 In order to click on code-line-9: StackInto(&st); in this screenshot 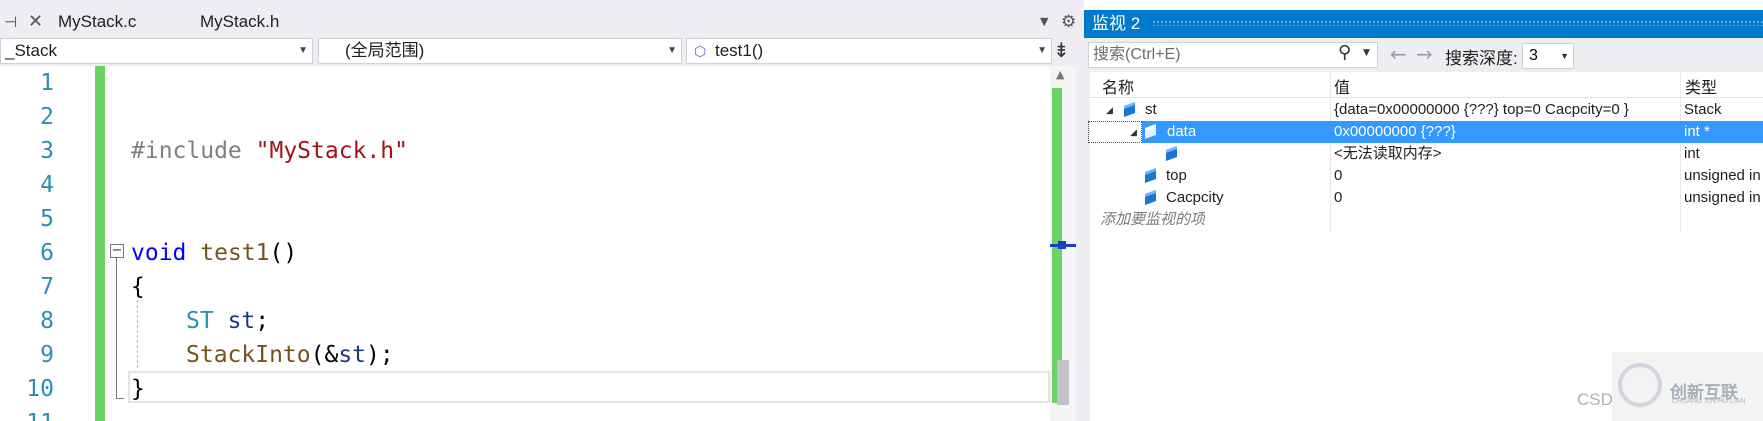, I will do `click(290, 355)`.